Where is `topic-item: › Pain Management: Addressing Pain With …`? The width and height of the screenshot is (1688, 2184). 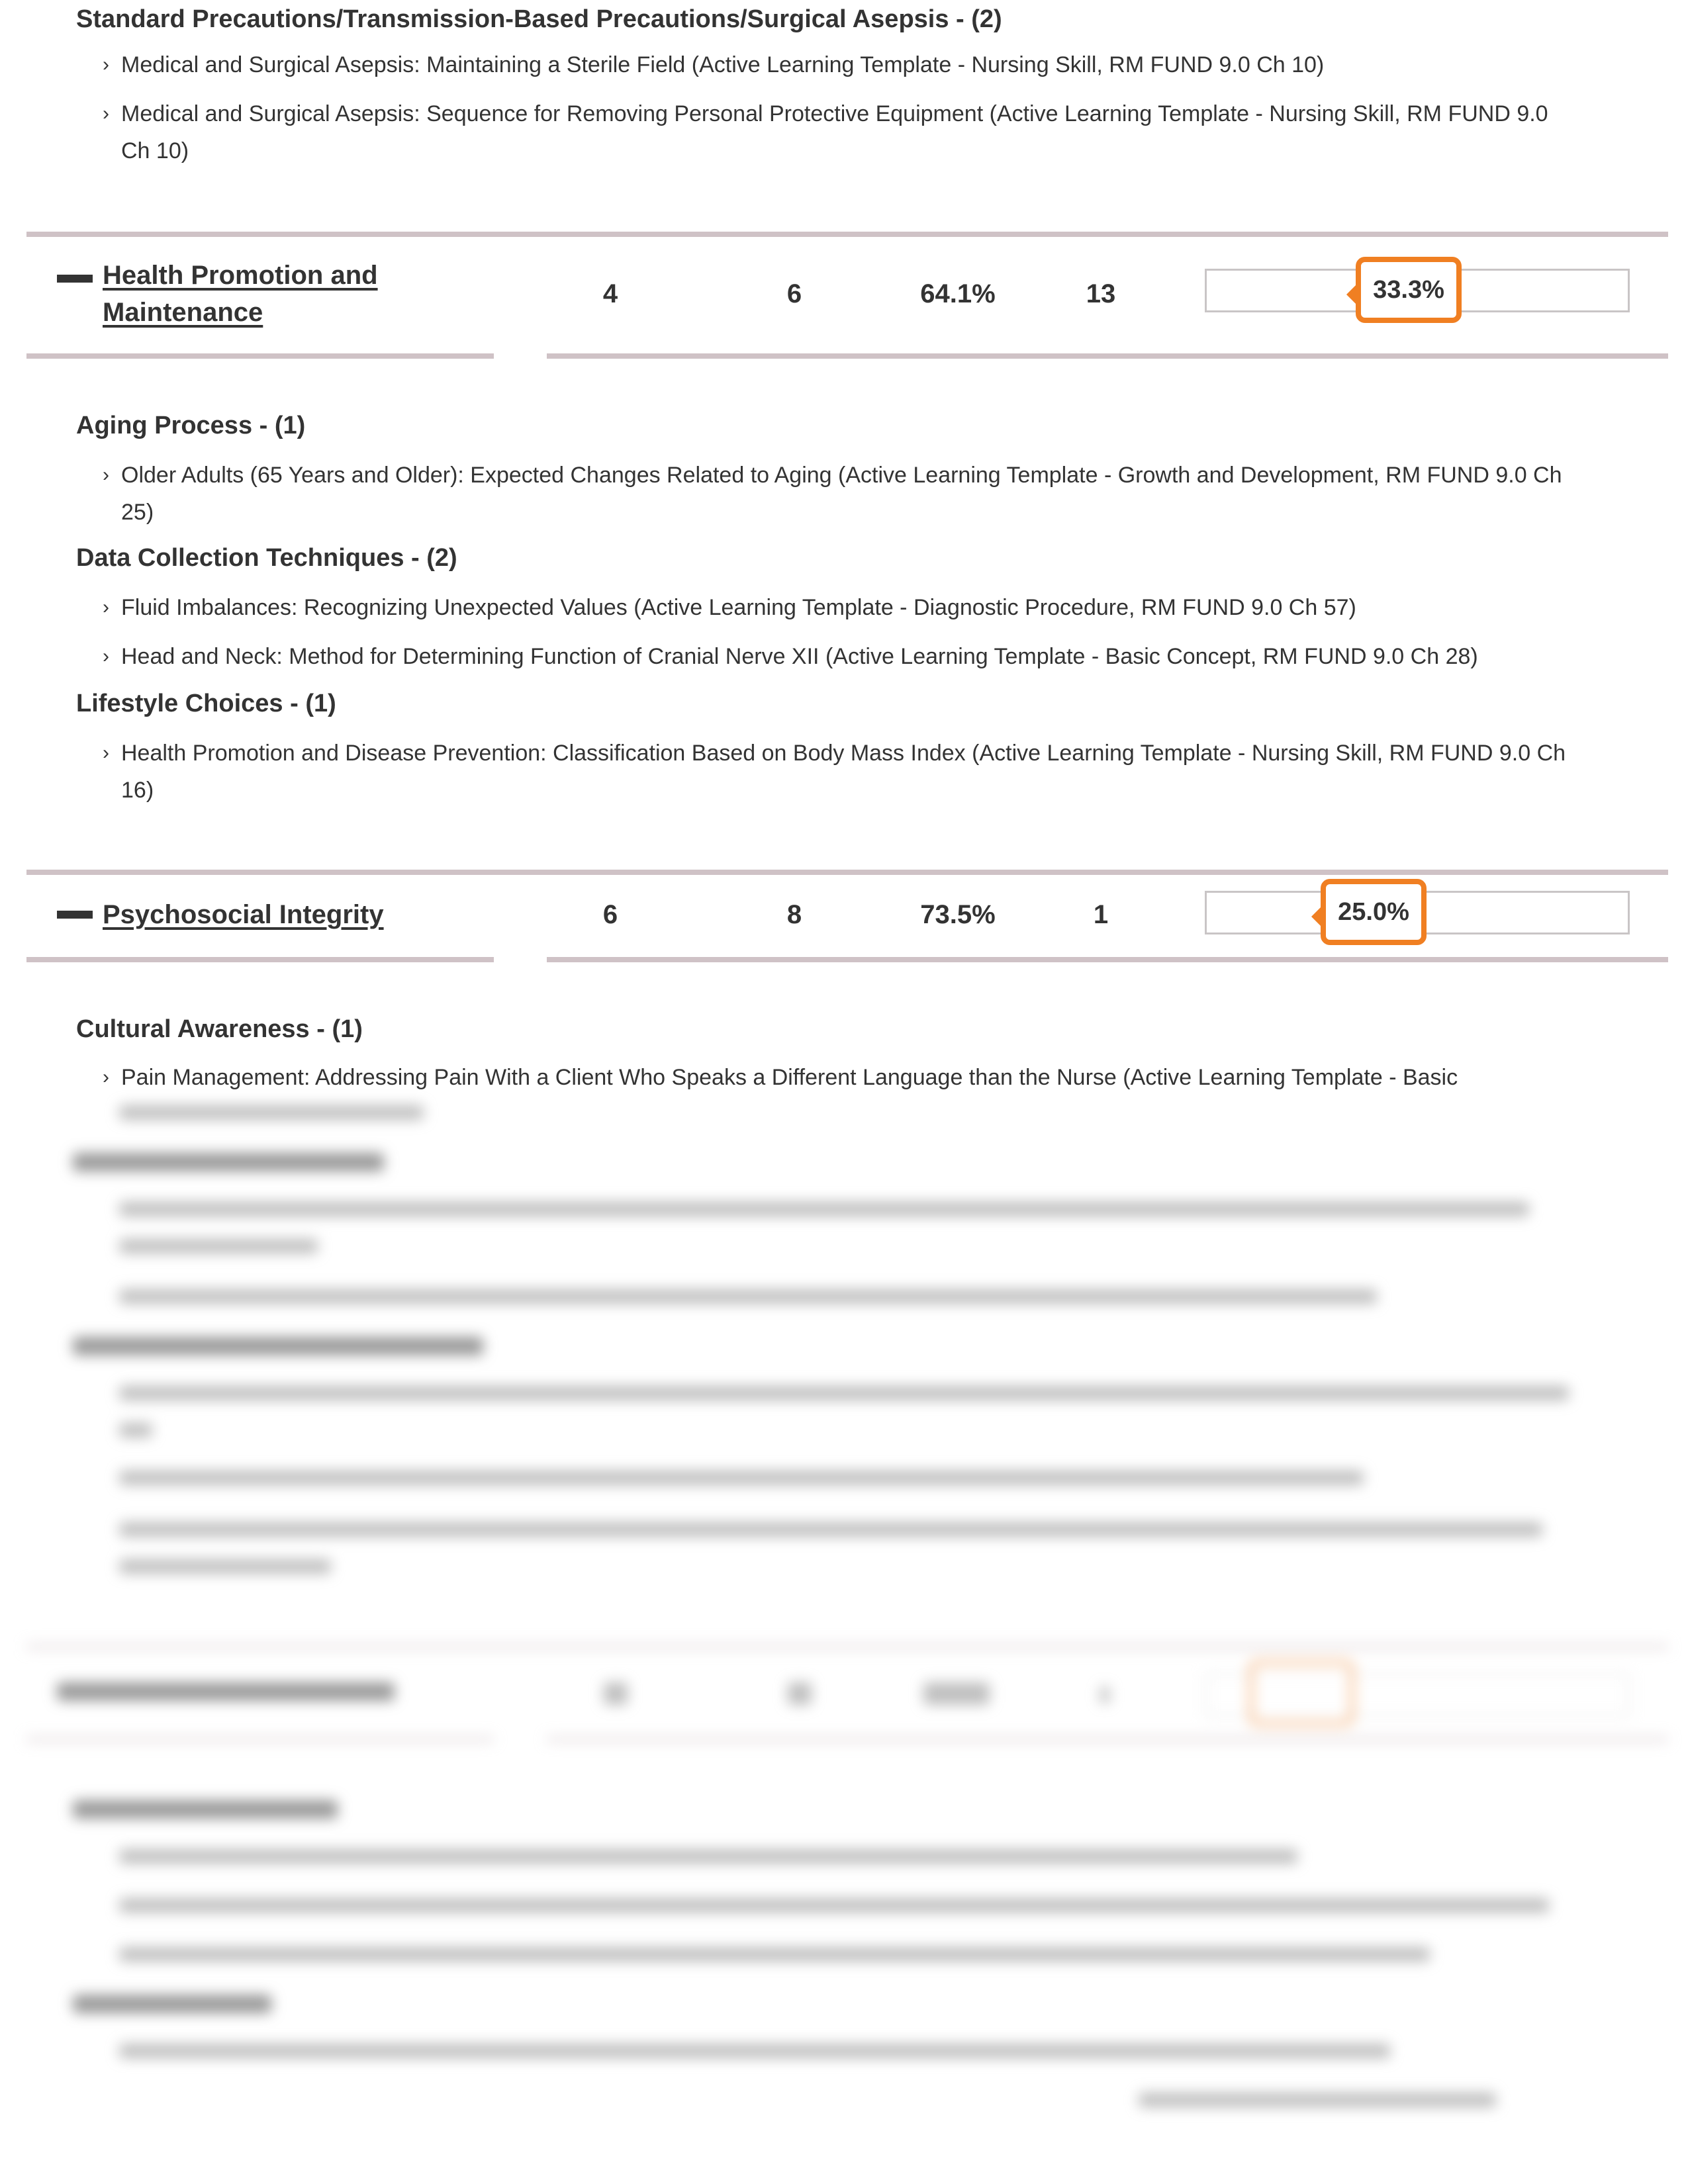
topic-item: › Pain Management: Addressing Pain With … is located at coordinates (837, 1077).